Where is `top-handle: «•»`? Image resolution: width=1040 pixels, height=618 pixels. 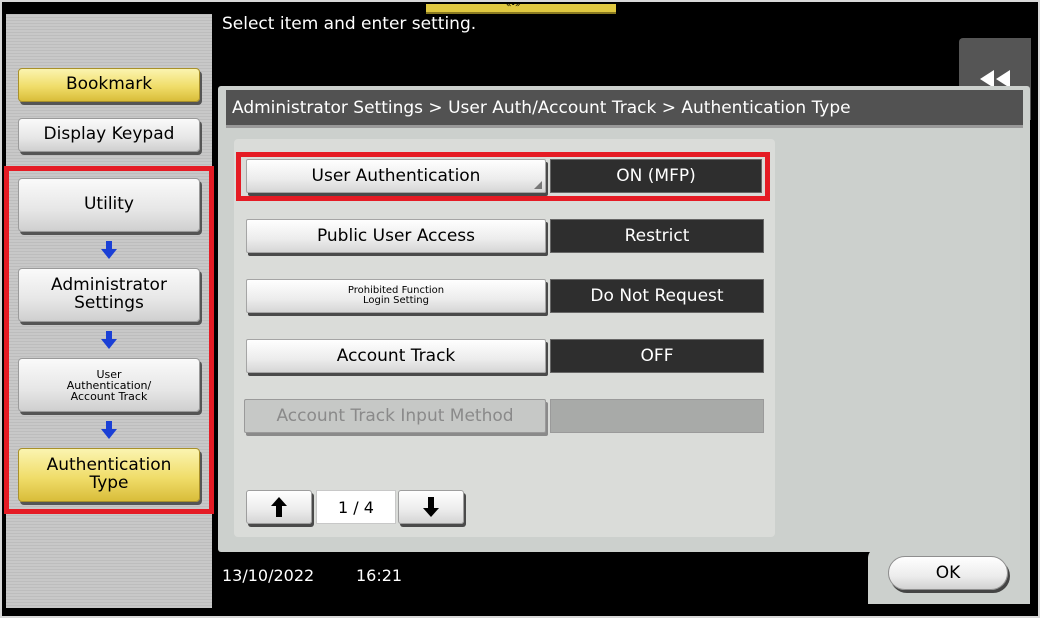 top-handle: «•» is located at coordinates (521, 7).